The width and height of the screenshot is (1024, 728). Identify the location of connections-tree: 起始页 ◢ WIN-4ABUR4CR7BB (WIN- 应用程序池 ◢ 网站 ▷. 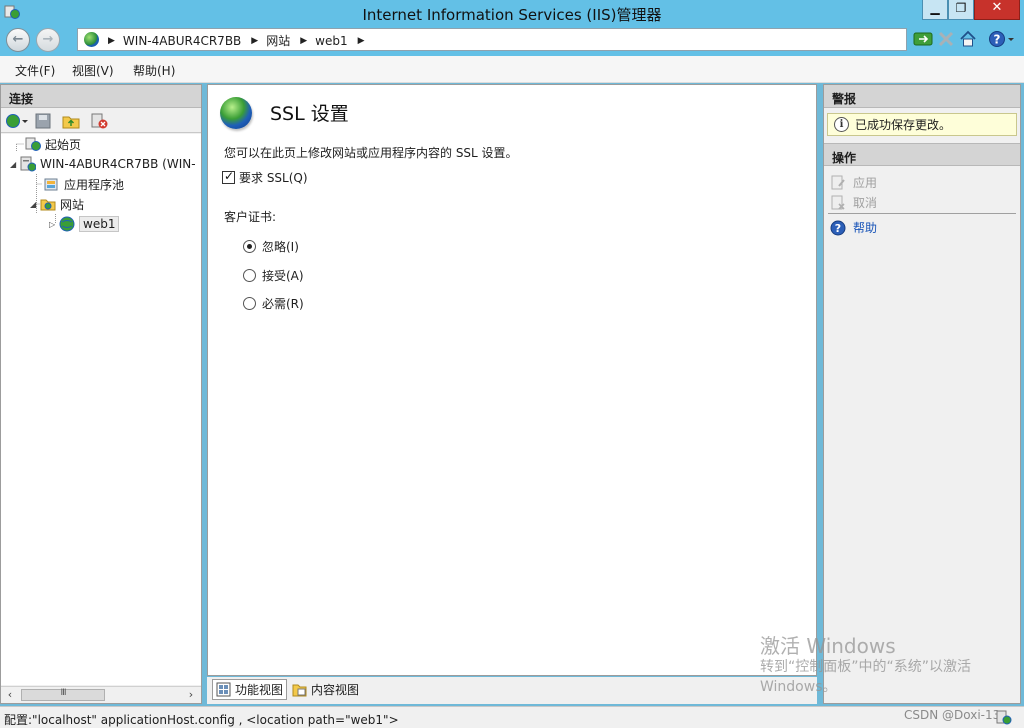
(101, 409).